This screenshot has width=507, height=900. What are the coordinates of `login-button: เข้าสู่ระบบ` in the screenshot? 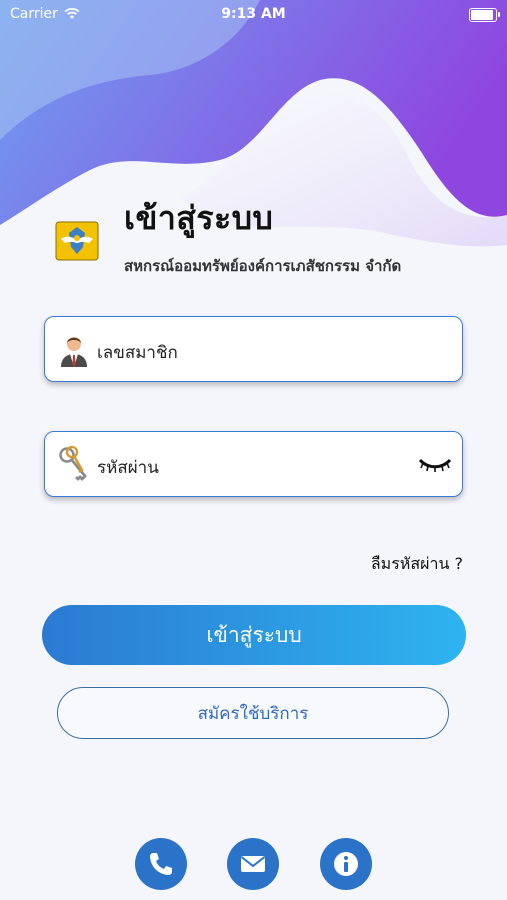 It's located at (254, 635).